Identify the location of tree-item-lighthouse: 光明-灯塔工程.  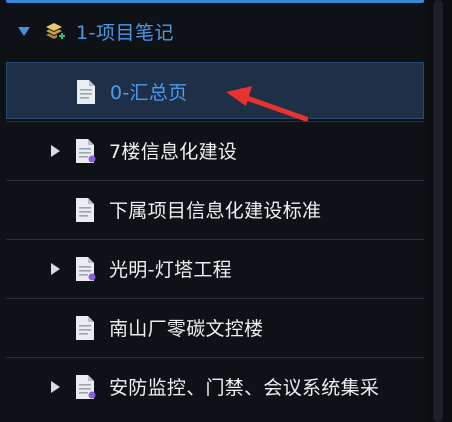
(215, 267).